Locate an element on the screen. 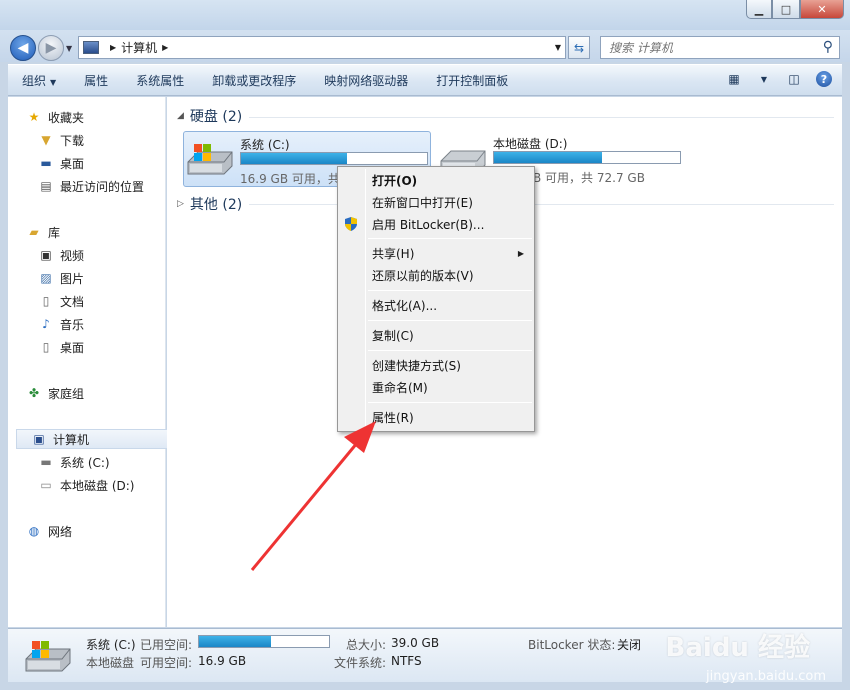 The height and width of the screenshot is (690, 850). search-box: ⚲ is located at coordinates (720, 47).